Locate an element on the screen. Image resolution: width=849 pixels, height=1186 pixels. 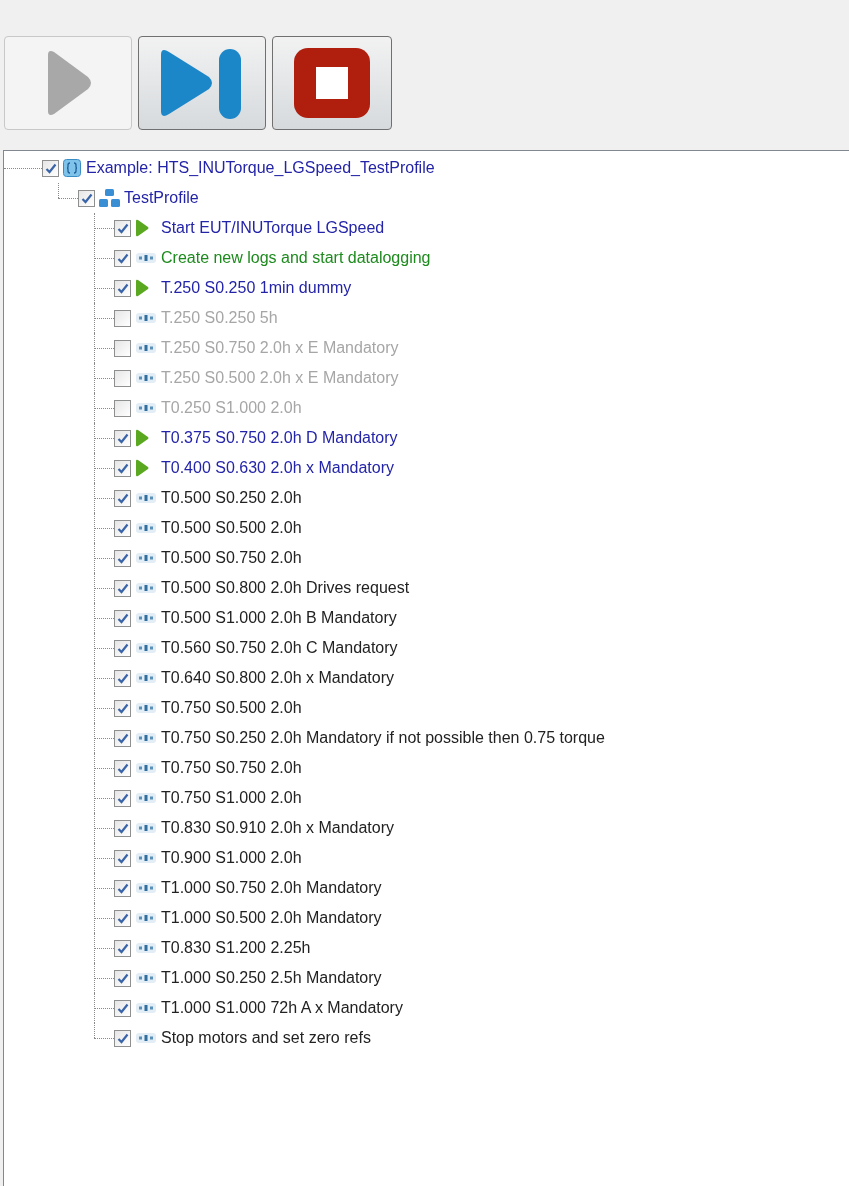
tree-item-label: T0.830 S0.910 2.0h x Mandatory is located at coordinates (278, 828).